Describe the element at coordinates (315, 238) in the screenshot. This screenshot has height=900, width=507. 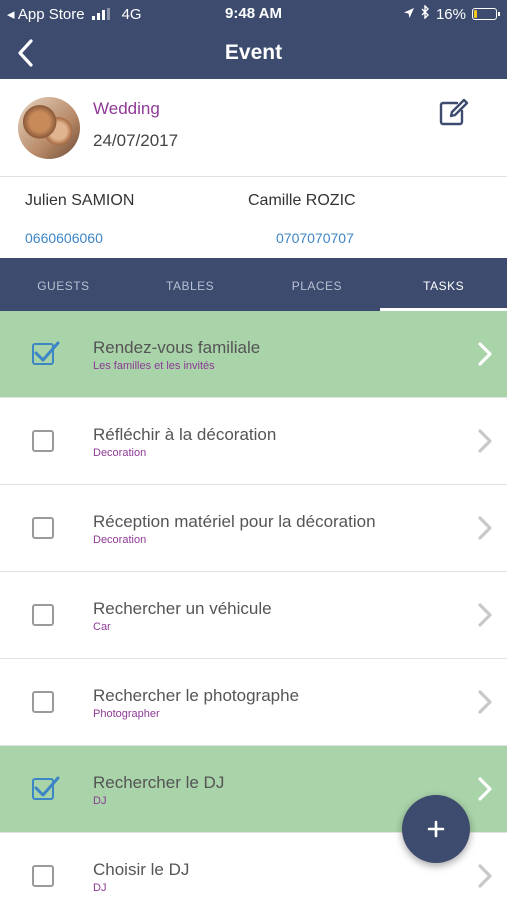
I see `contact-phone-link: 0707070707` at that location.